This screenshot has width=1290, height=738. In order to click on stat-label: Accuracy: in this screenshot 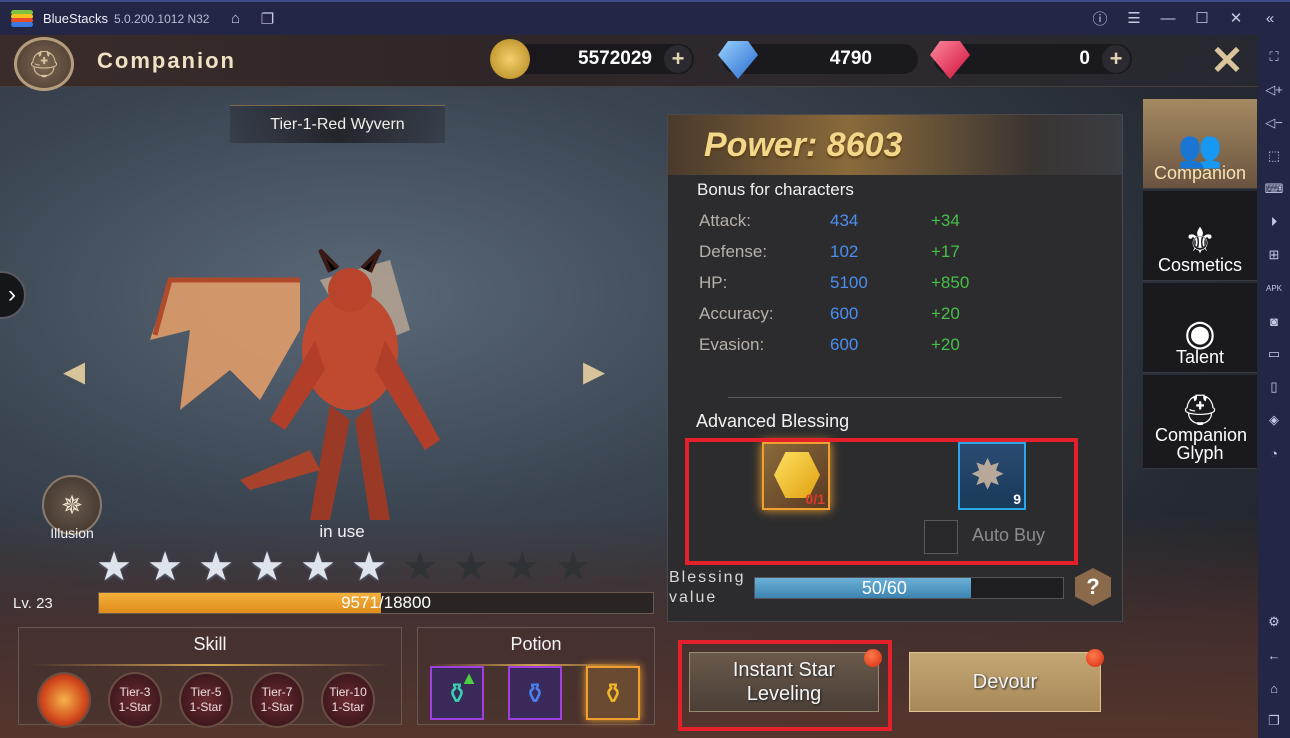, I will do `click(736, 313)`.